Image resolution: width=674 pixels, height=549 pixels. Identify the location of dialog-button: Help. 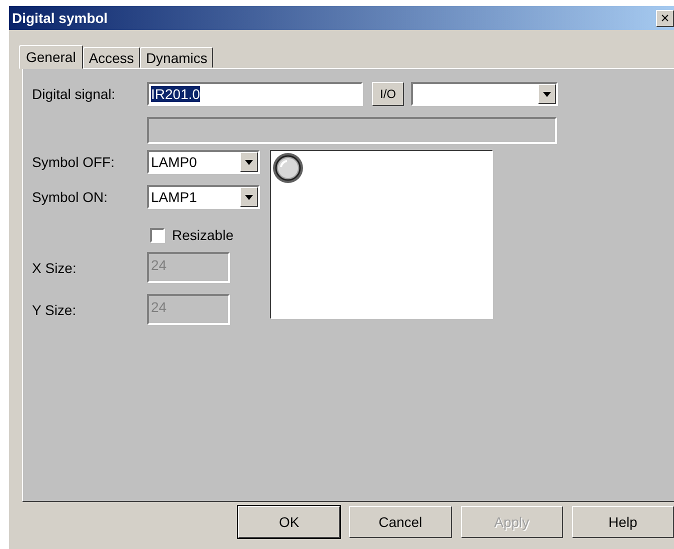
(623, 522).